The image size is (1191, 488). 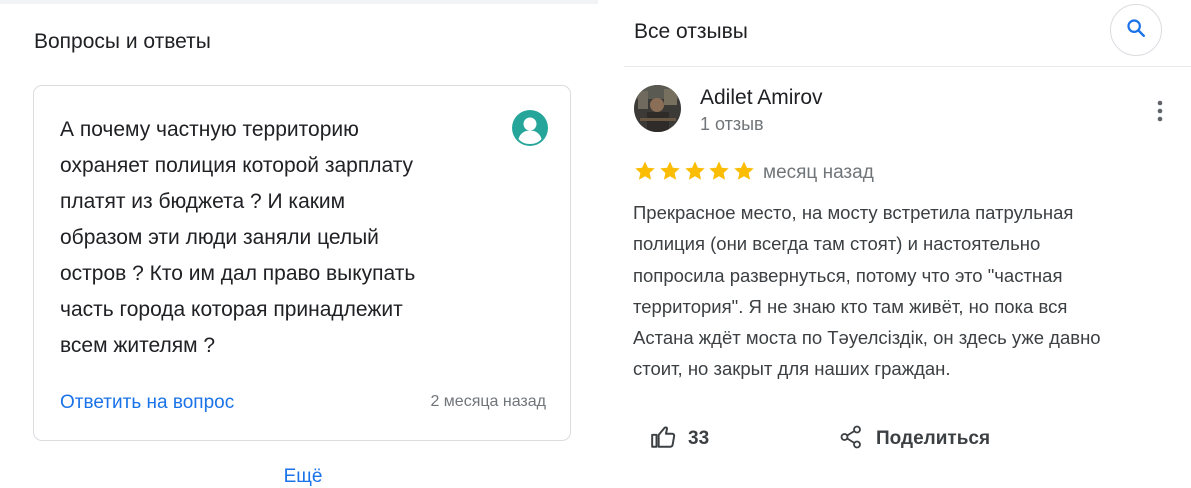 I want to click on share-button: Поделиться, so click(x=915, y=439).